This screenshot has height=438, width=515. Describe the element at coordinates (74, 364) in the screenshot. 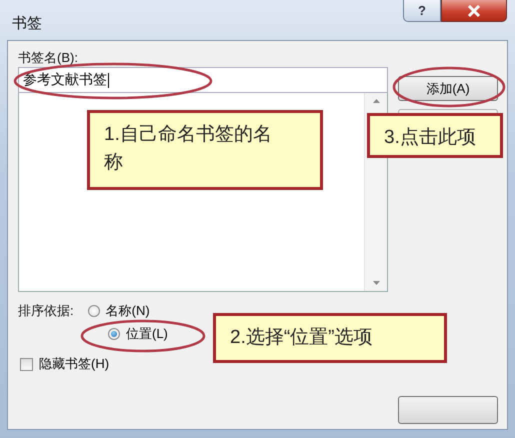

I see `checkbox-label: 隐藏书签(H)` at that location.